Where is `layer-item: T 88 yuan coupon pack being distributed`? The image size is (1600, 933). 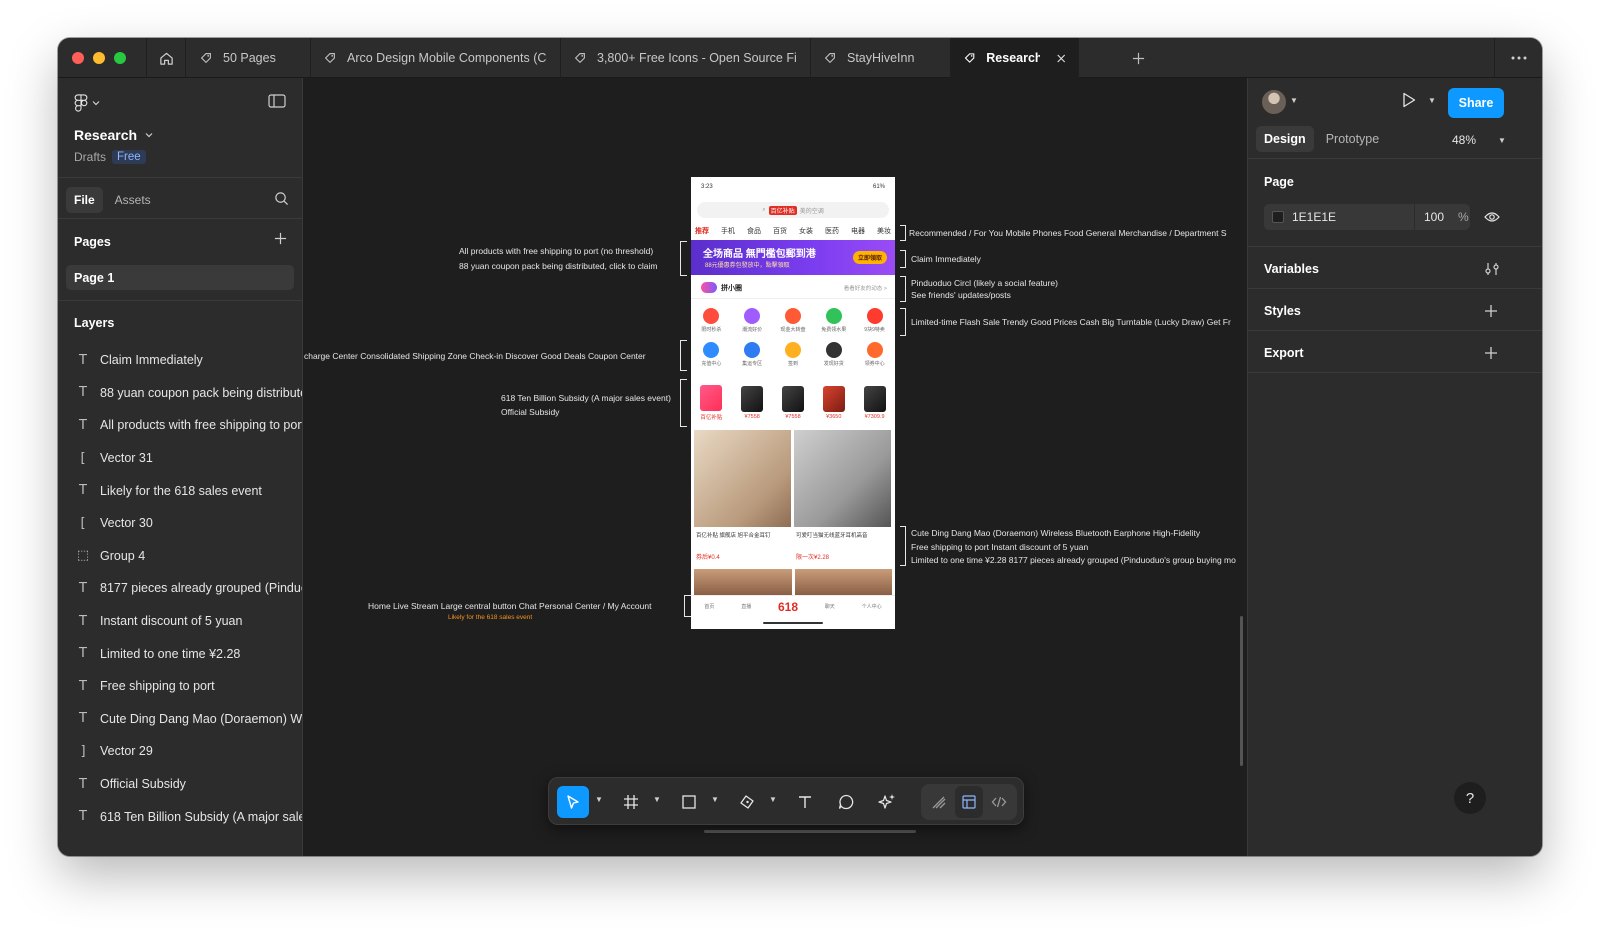
layer-item: T 88 yuan coupon pack being distributed is located at coordinates (180, 393).